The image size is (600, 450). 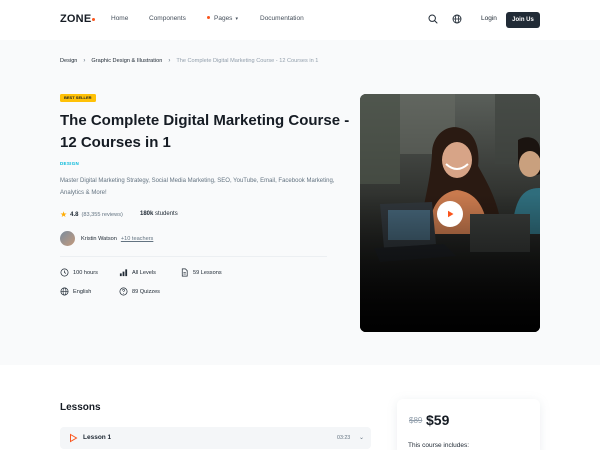 I want to click on student-count: 180k students, so click(x=159, y=214).